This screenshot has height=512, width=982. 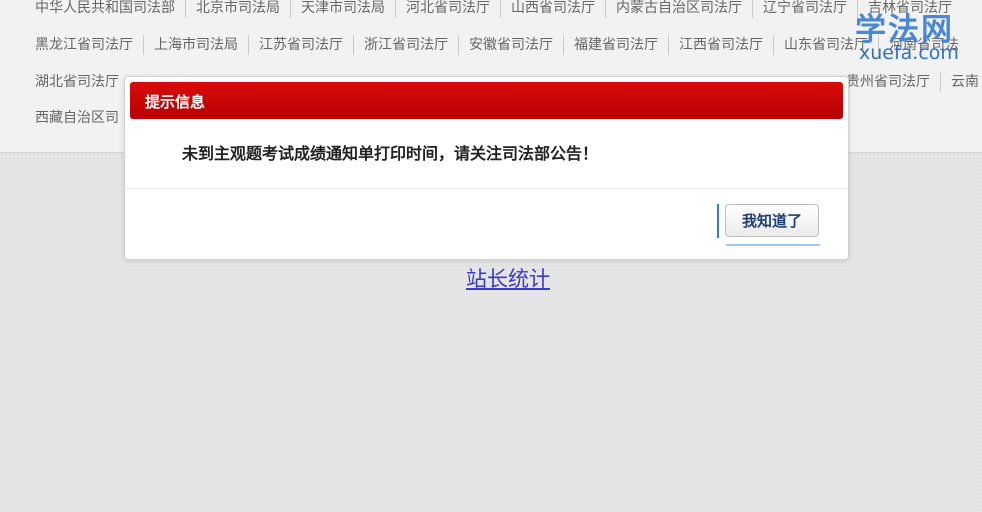 What do you see at coordinates (175, 102) in the screenshot?
I see `dialog-title: 提示信息` at bounding box center [175, 102].